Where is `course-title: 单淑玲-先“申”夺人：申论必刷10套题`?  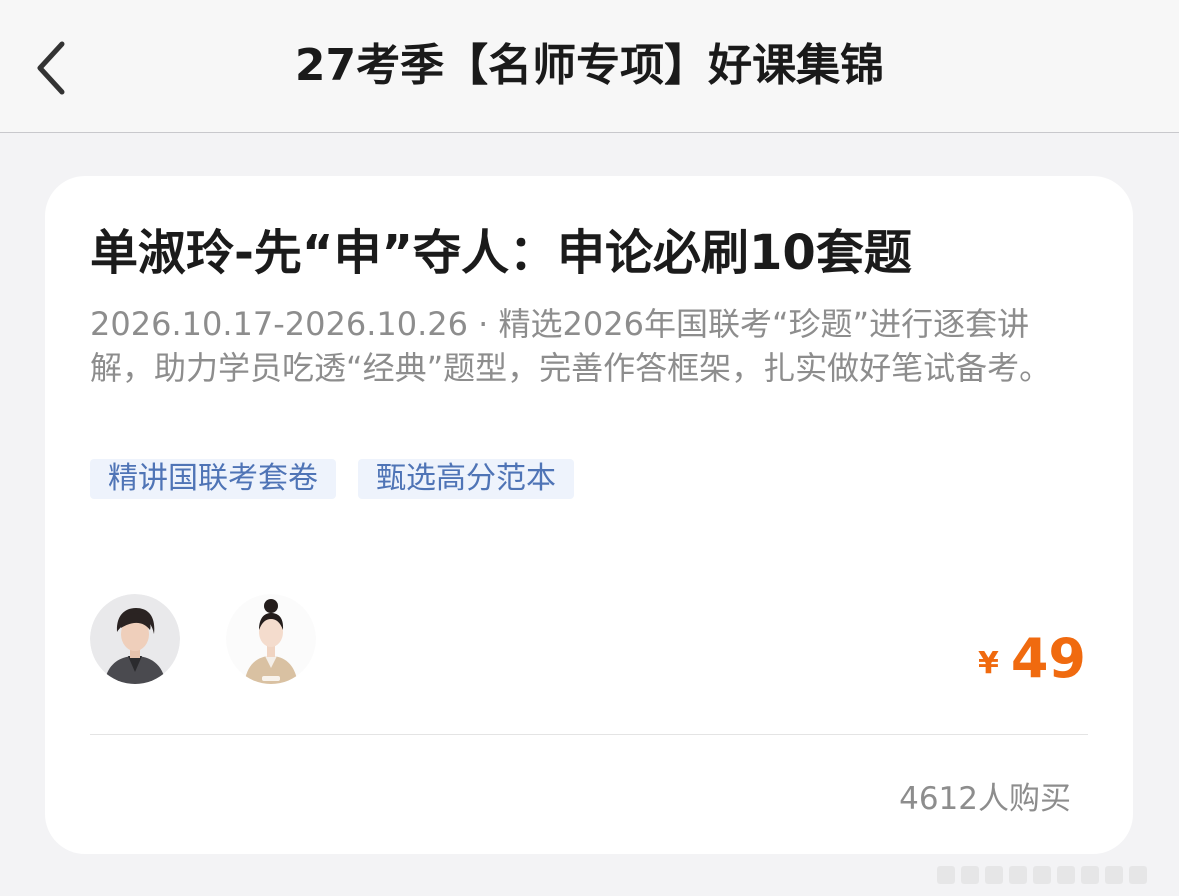 course-title: 单淑玲-先“申”夺人：申论必刷10套题 is located at coordinates (501, 253).